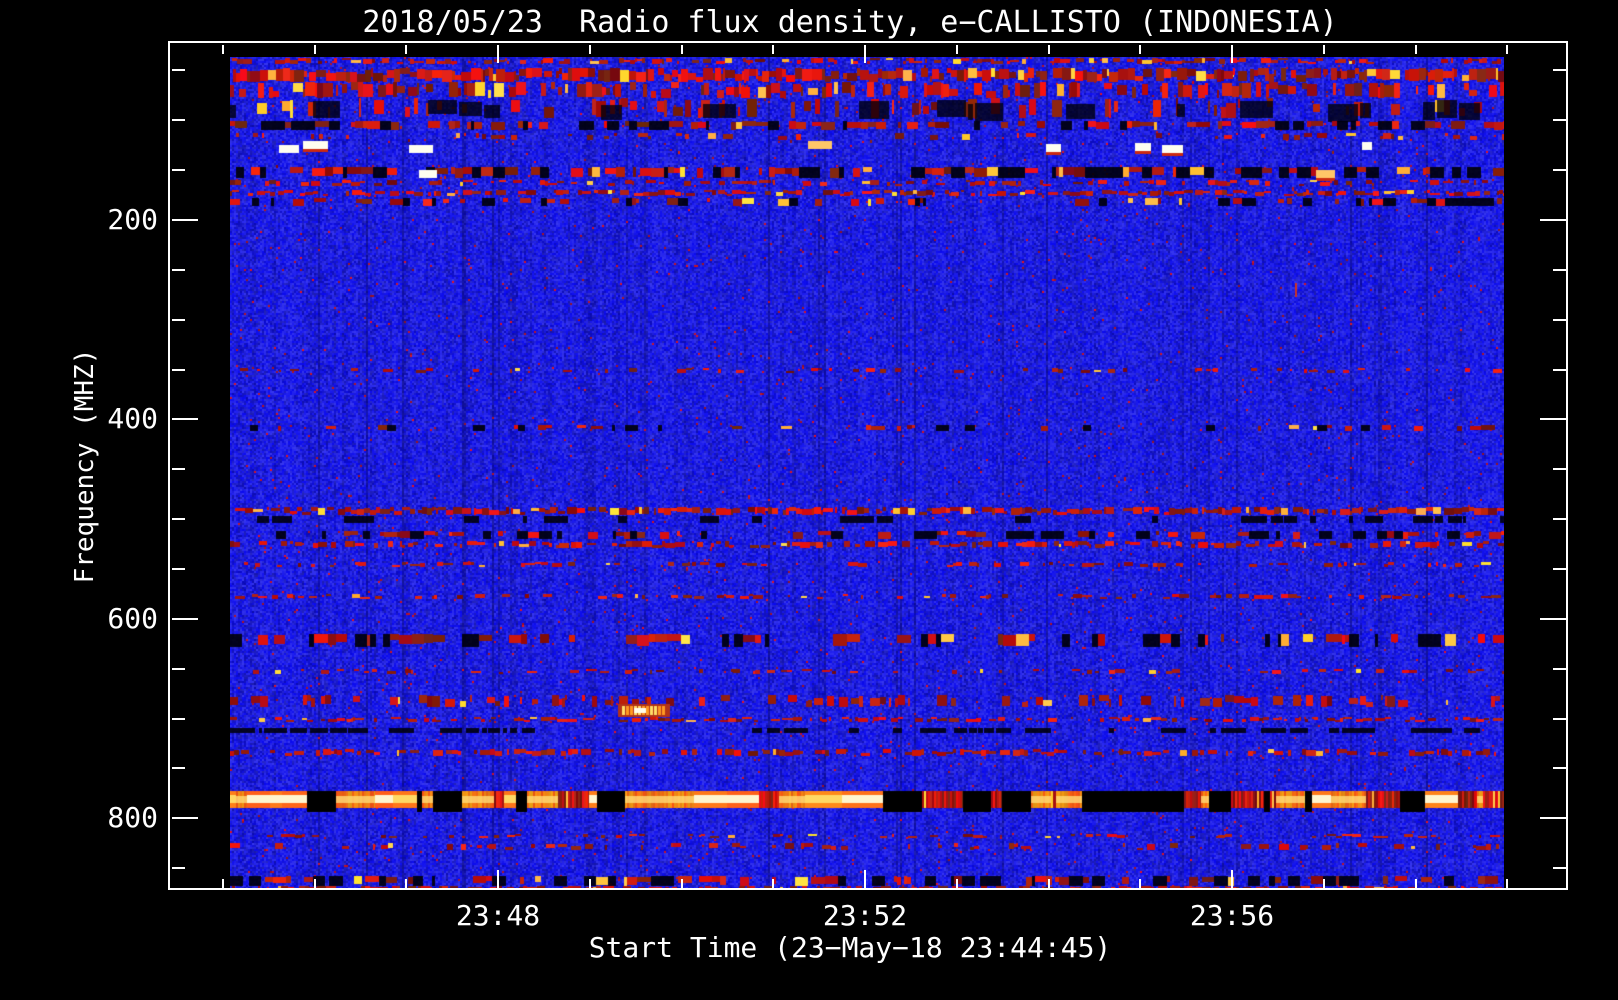 The width and height of the screenshot is (1618, 1000). Describe the element at coordinates (132, 219) in the screenshot. I see `y-tick-label: 200` at that location.